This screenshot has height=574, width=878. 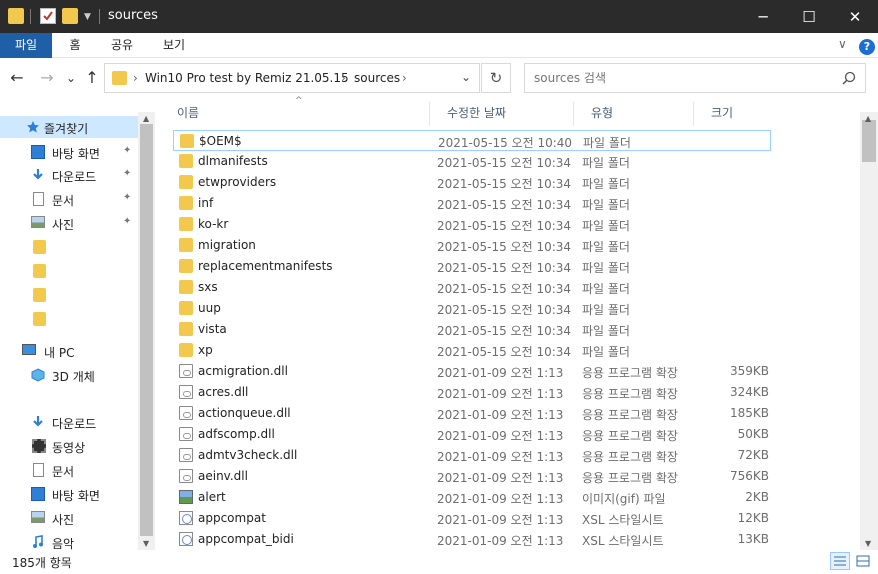 I want to click on large-icons-view-icon, so click(x=863, y=561).